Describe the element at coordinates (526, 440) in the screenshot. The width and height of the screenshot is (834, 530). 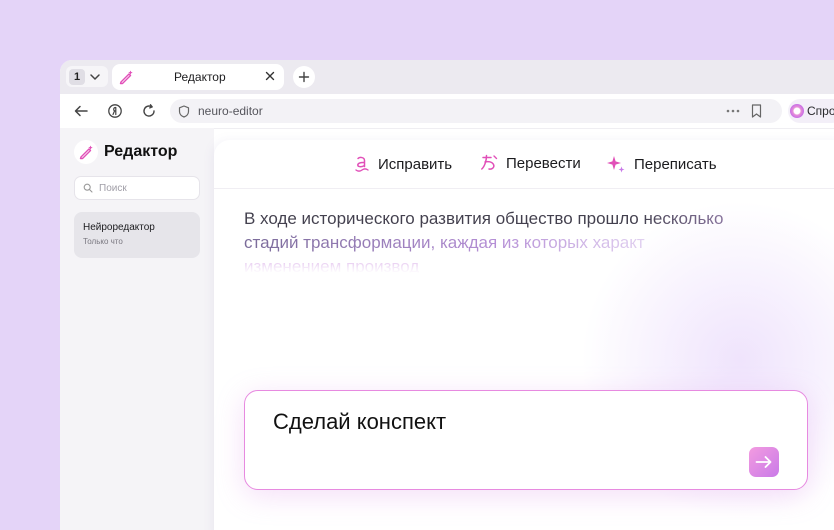
I see `prompt-input: Сделай конспект` at that location.